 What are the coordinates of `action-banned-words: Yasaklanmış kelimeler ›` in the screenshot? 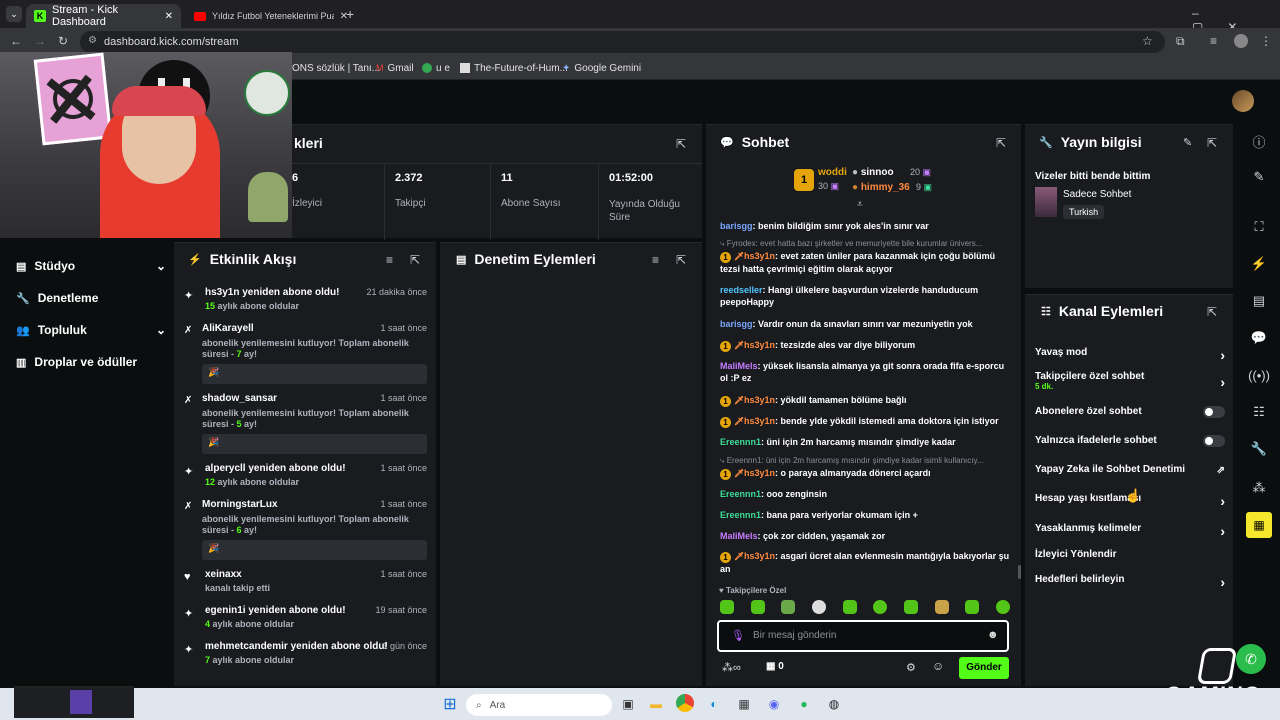 It's located at (1130, 531).